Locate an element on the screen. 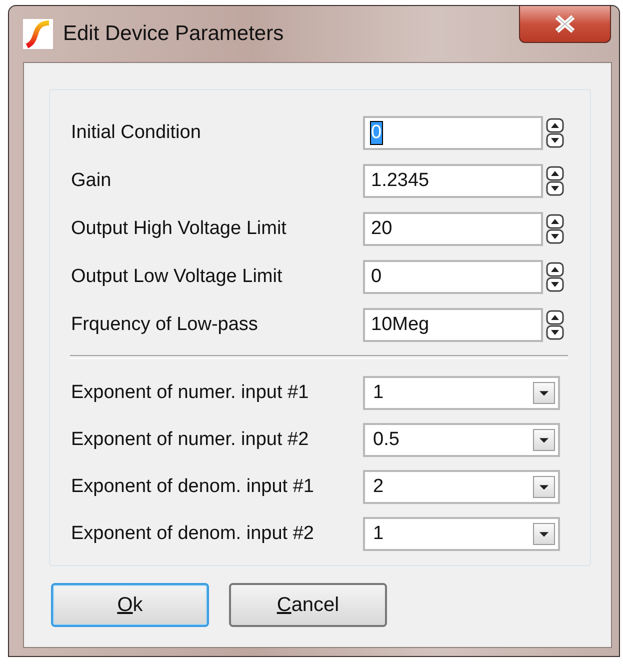 The image size is (623, 664). parameter-label: Exponent of numer. input #2 is located at coordinates (190, 439).